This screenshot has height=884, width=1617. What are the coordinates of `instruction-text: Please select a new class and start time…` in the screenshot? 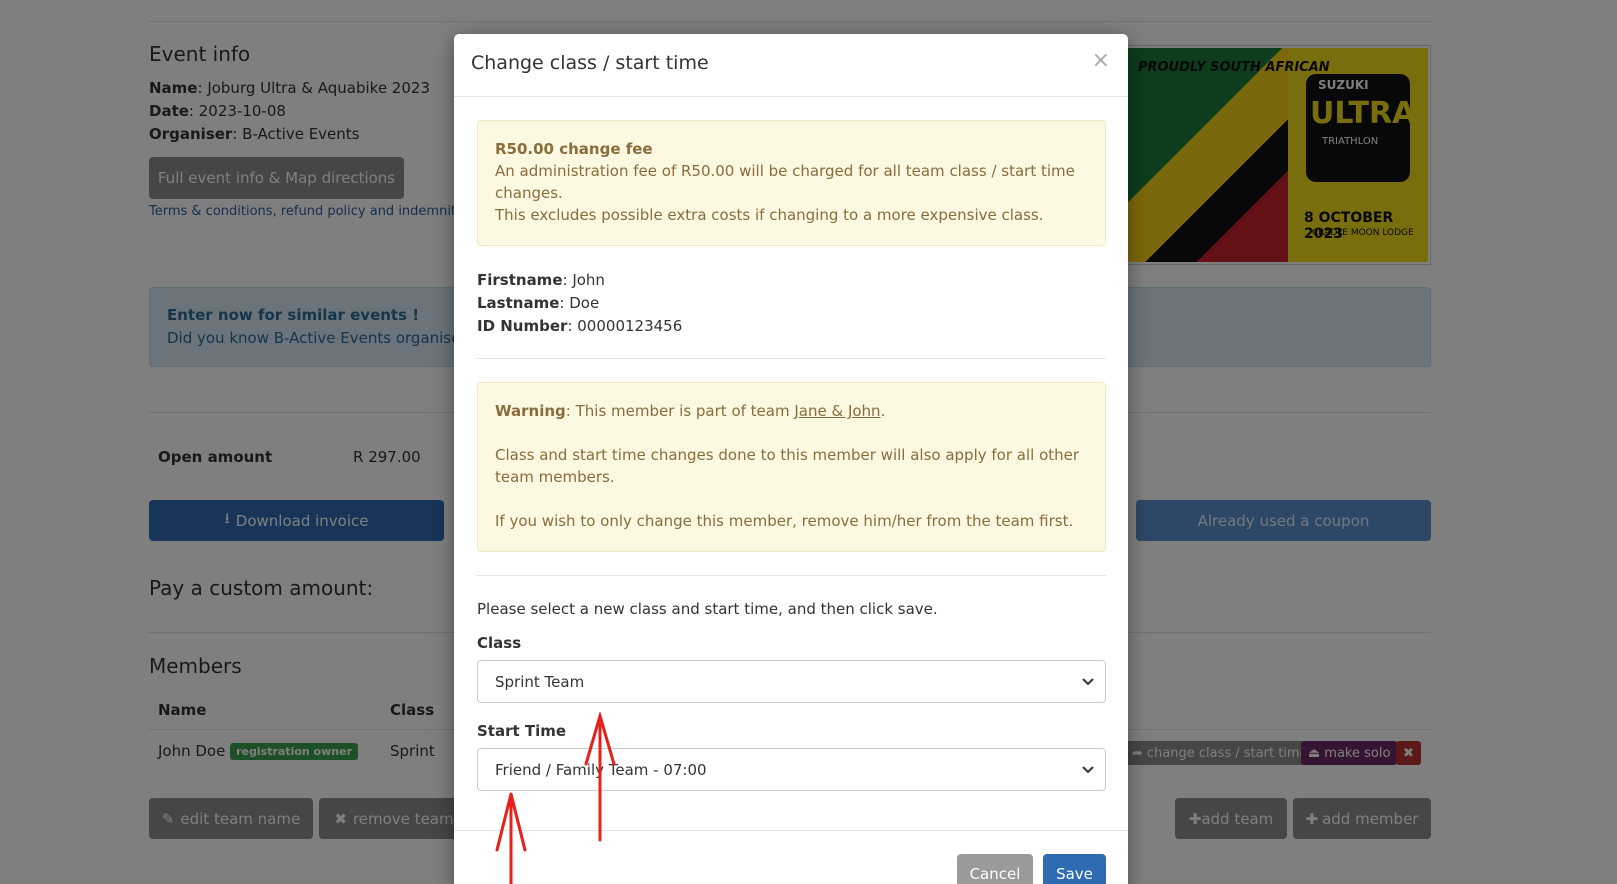 It's located at (707, 609).